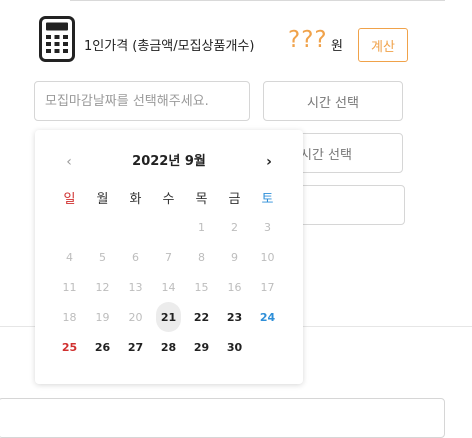 Image resolution: width=472 pixels, height=438 pixels. I want to click on calendar-day-number: 11, so click(69, 287).